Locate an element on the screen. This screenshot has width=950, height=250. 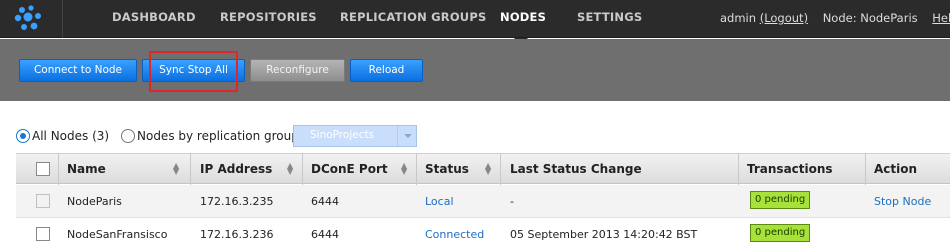
connect-to-node-button: Connect to Node is located at coordinates (78, 70).